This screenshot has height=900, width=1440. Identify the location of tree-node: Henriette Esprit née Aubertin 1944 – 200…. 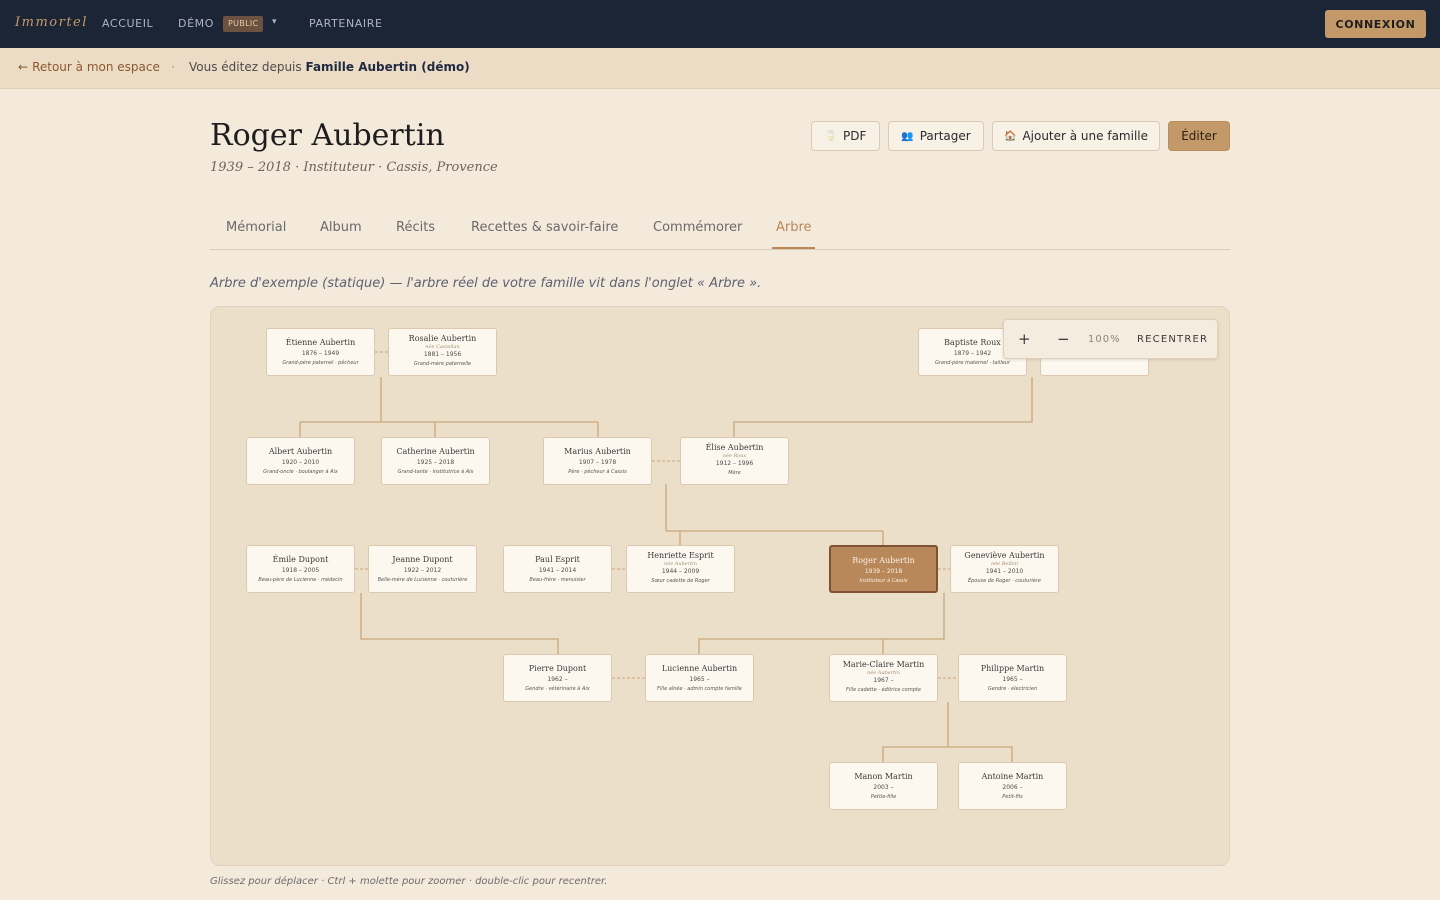
(680, 569).